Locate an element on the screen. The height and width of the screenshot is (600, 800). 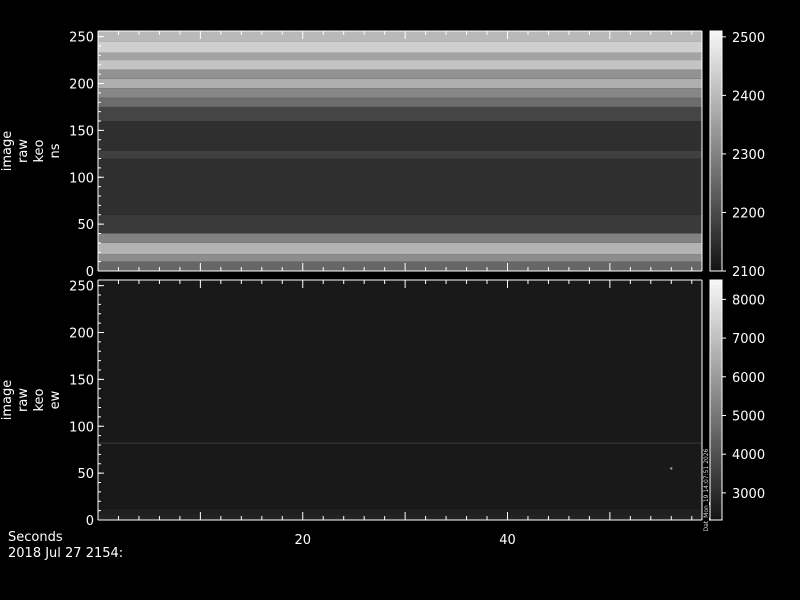
y-tick-label: 200 is located at coordinates (81, 334).